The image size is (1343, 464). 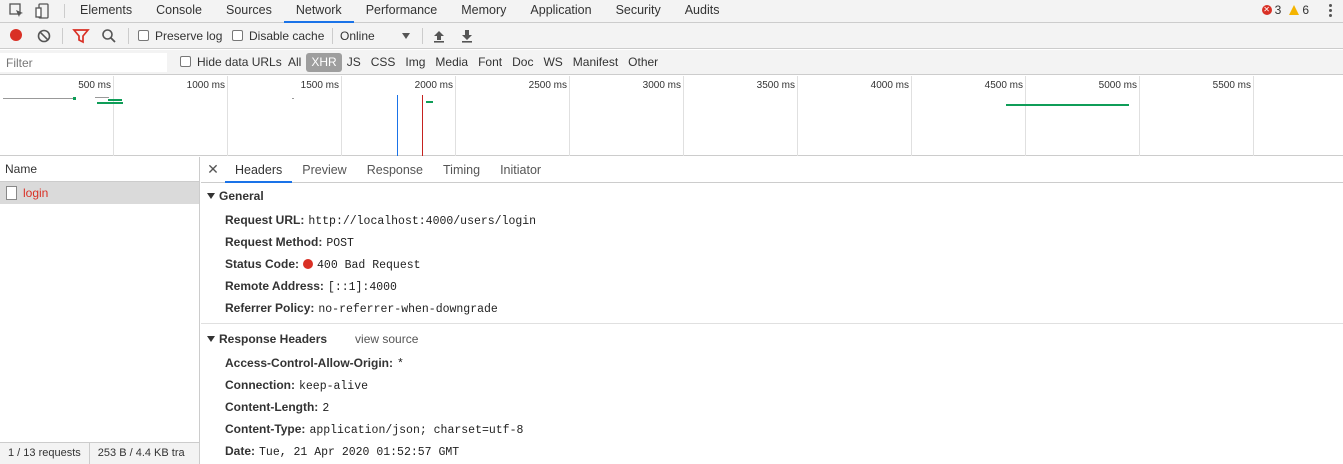 What do you see at coordinates (1005, 116) in the screenshot?
I see `timeline-gridline: 4500 ms` at bounding box center [1005, 116].